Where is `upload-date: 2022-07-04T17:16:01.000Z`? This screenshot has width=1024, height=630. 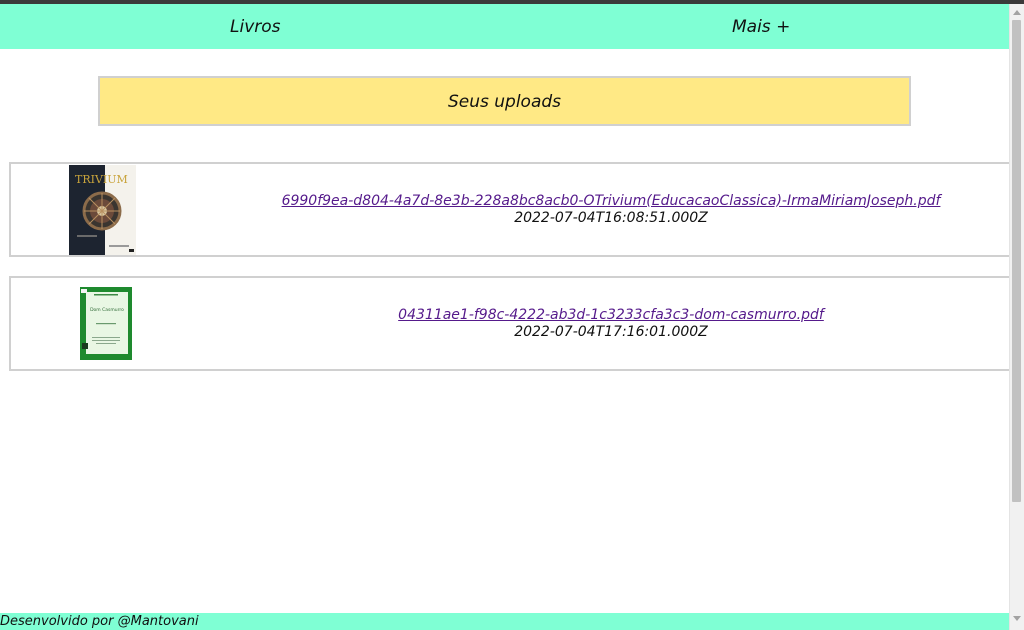
upload-date: 2022-07-04T17:16:01.000Z is located at coordinates (611, 331).